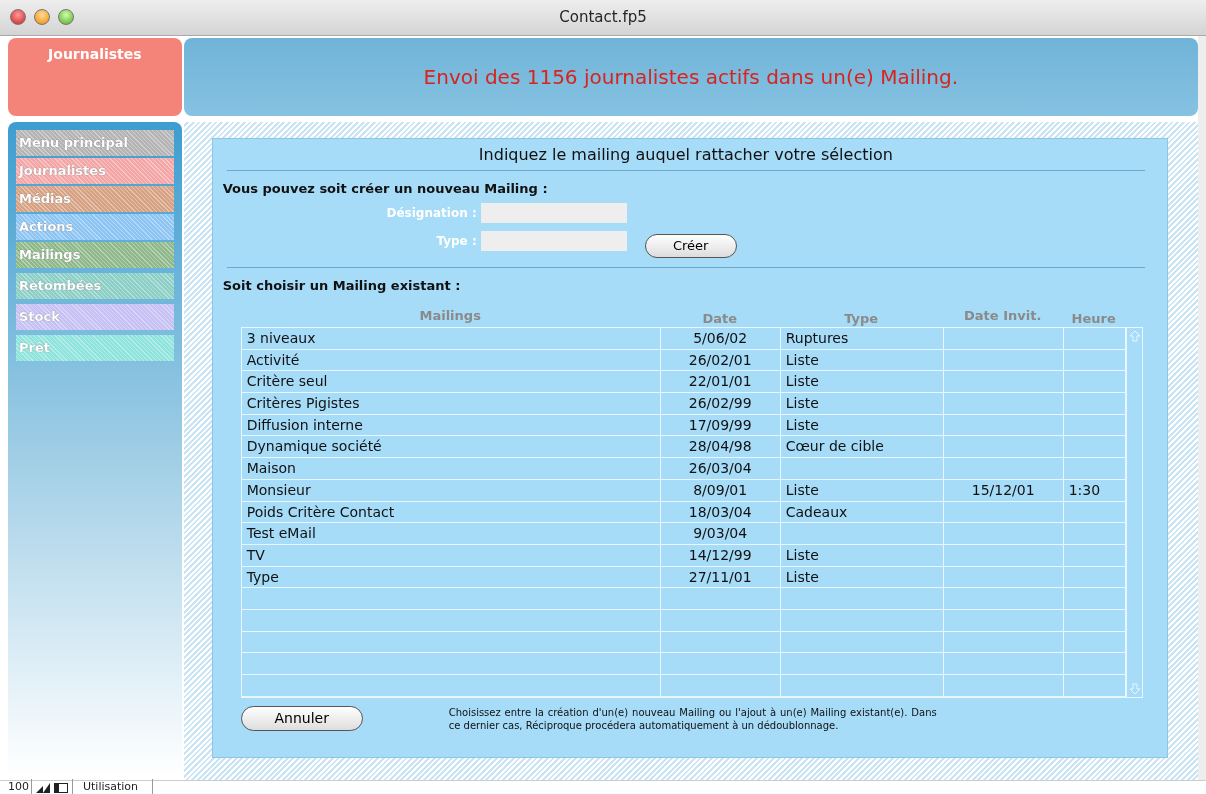 The height and width of the screenshot is (794, 1206). What do you see at coordinates (95, 77) in the screenshot?
I see `layout-title: Journalistes` at bounding box center [95, 77].